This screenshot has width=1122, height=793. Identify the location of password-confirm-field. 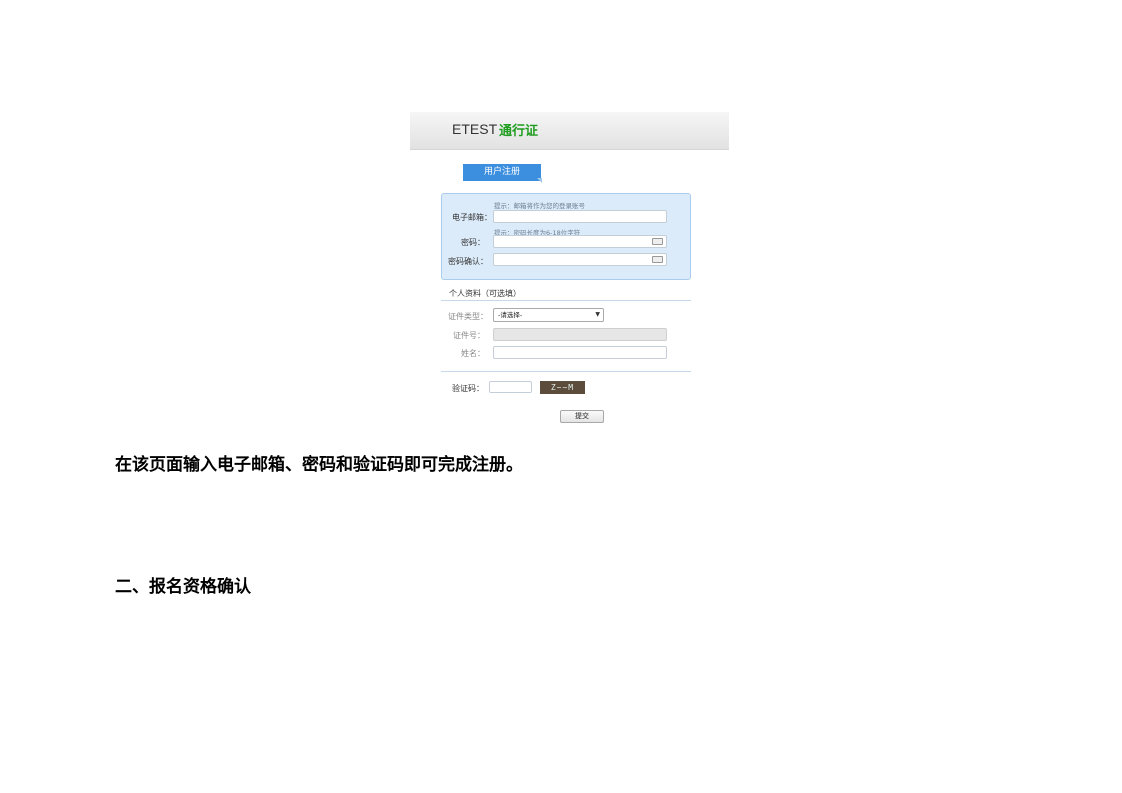
(580, 259).